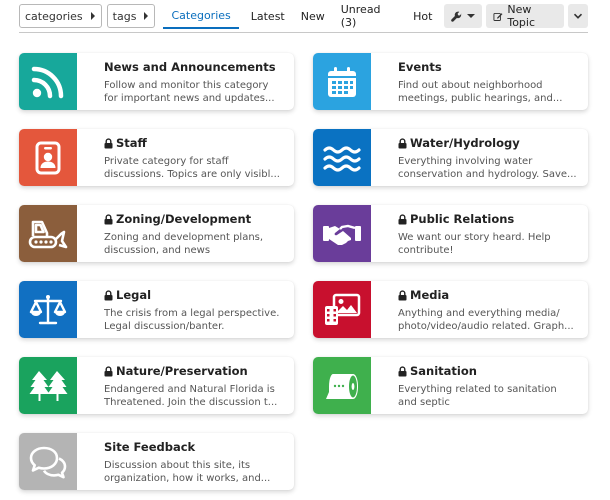 The height and width of the screenshot is (500, 610). What do you see at coordinates (474, 237) in the screenshot?
I see `category-description-line-1: We want our story heard. Help` at bounding box center [474, 237].